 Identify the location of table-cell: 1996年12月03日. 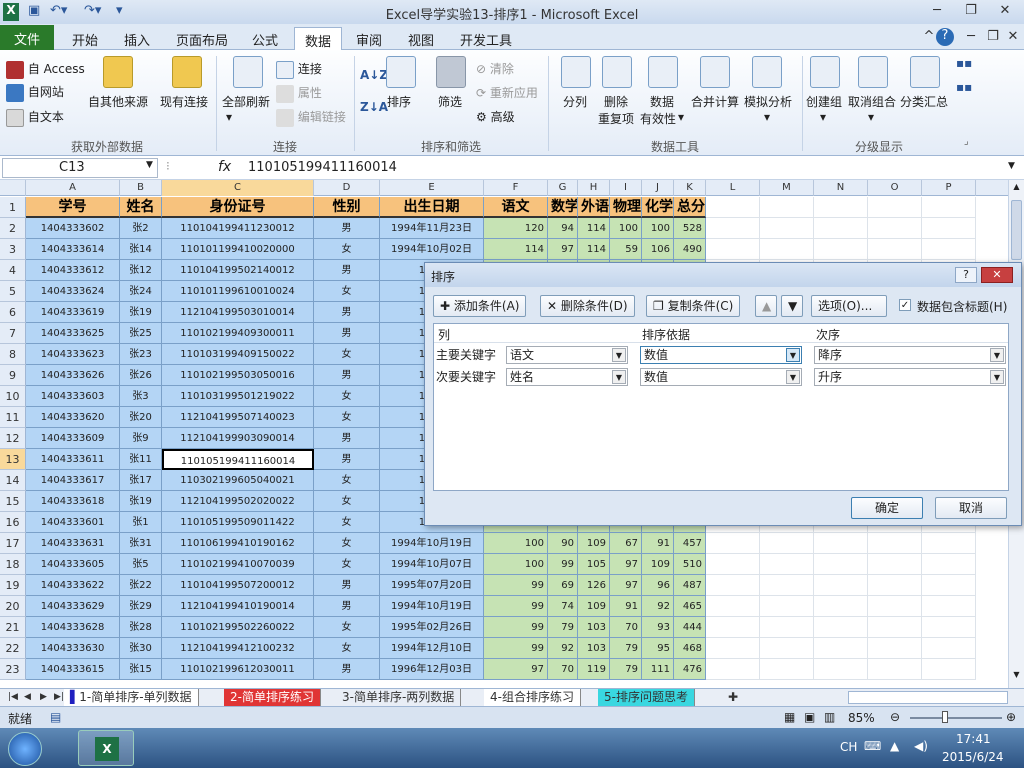
(432, 669).